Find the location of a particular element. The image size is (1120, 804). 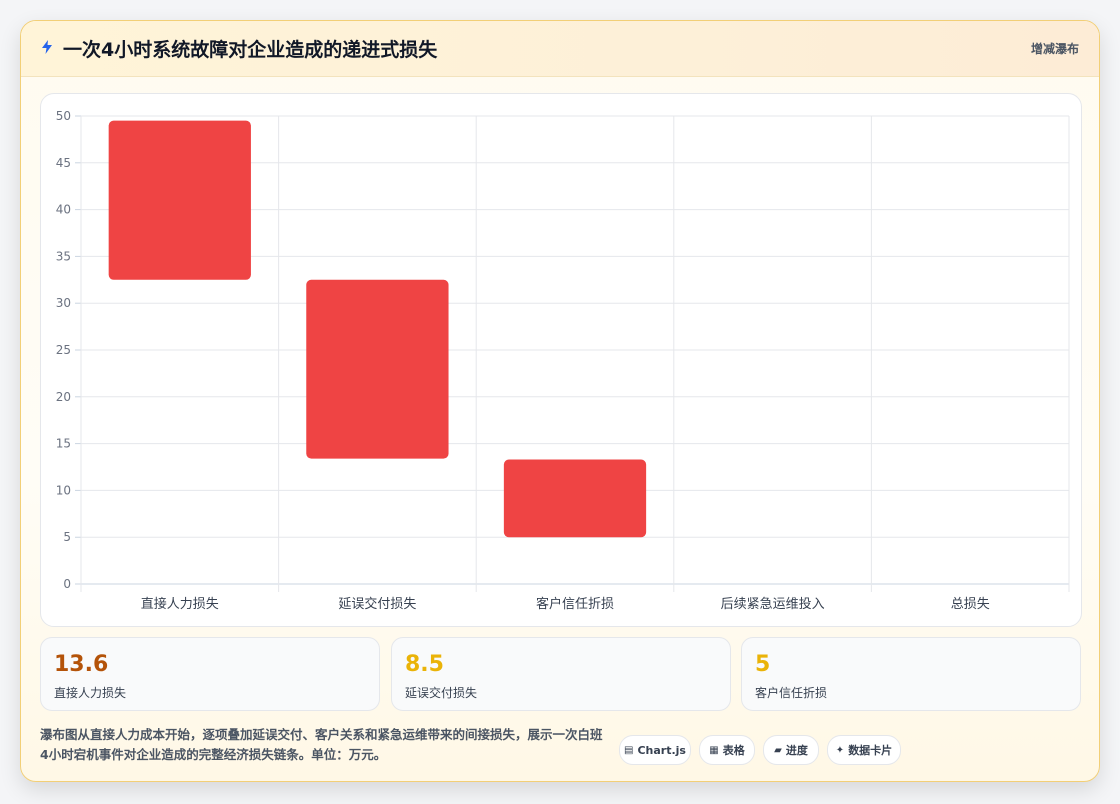

y-tick-label: 40 is located at coordinates (63, 210).